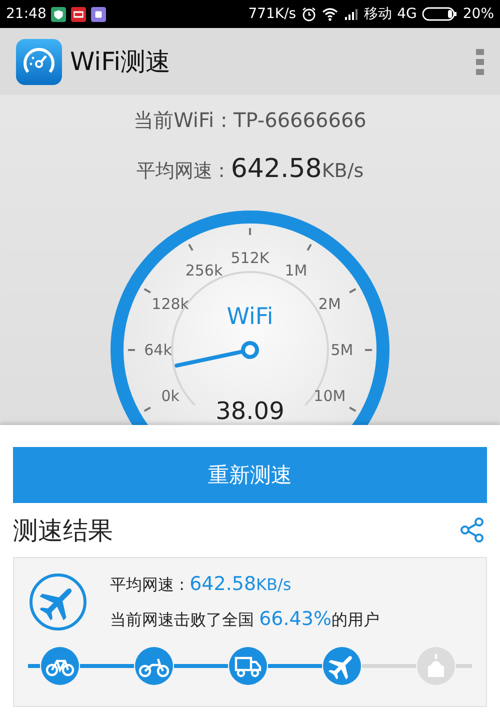  I want to click on airplane-icon, so click(58, 602).